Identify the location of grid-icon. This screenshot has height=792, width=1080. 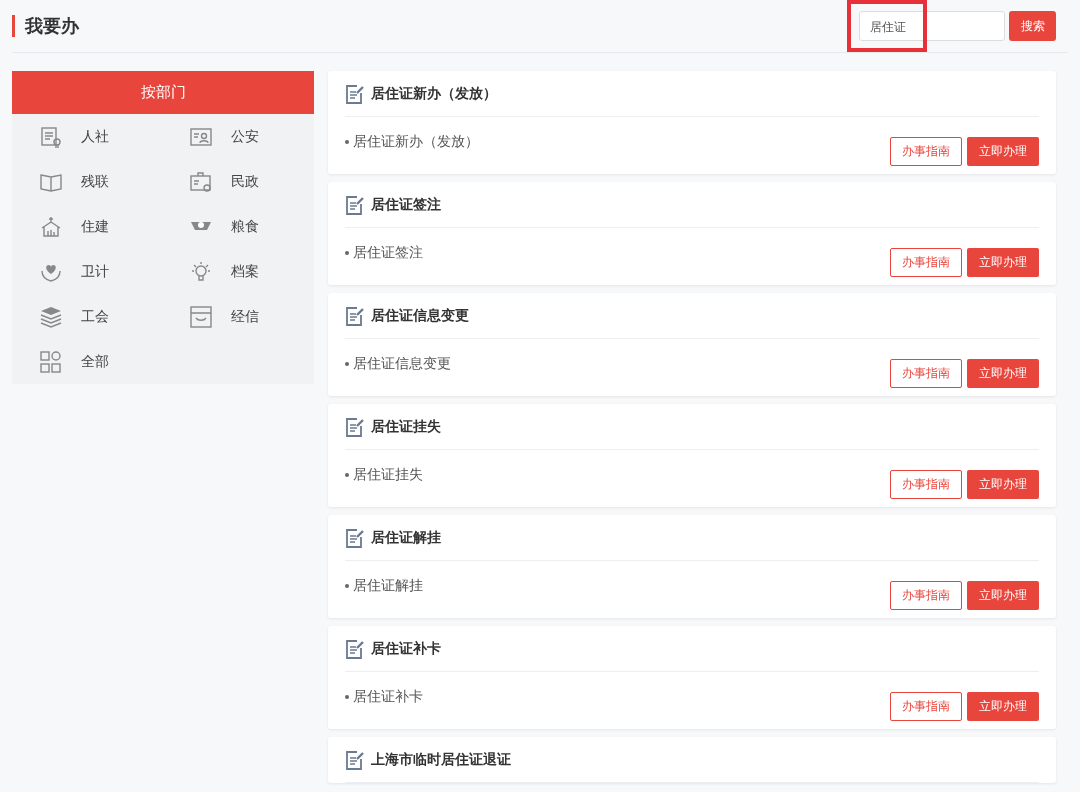
(51, 361).